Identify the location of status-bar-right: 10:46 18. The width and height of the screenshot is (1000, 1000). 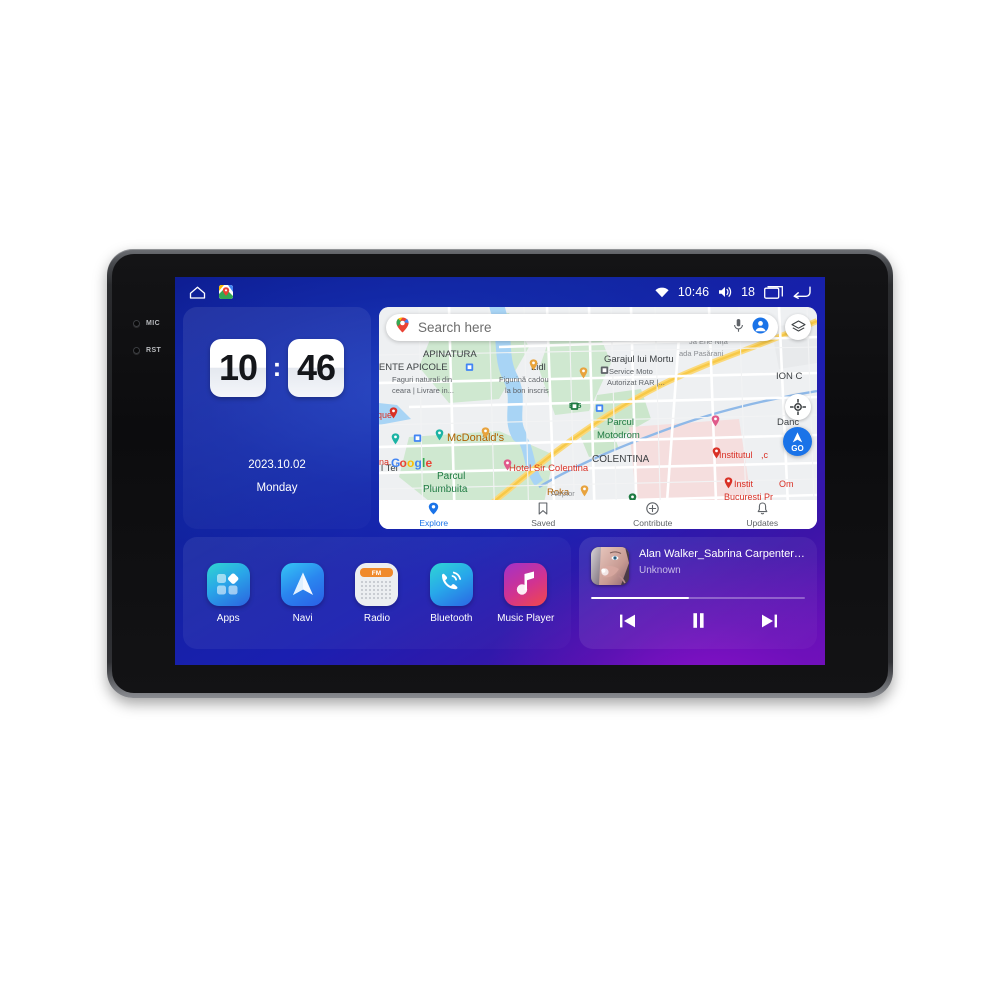
(733, 292).